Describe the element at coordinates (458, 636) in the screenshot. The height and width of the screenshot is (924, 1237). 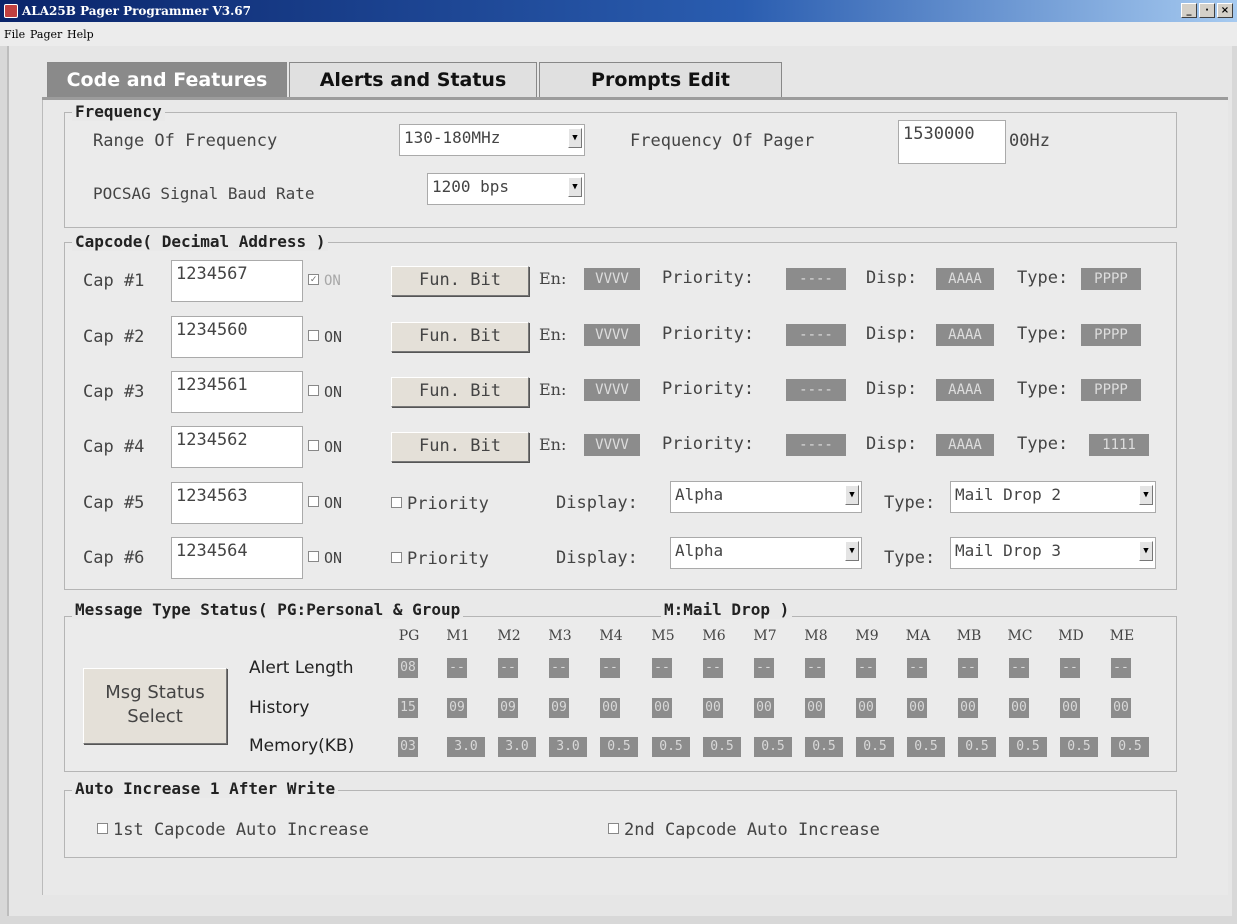
I see `column-header: M1` at that location.